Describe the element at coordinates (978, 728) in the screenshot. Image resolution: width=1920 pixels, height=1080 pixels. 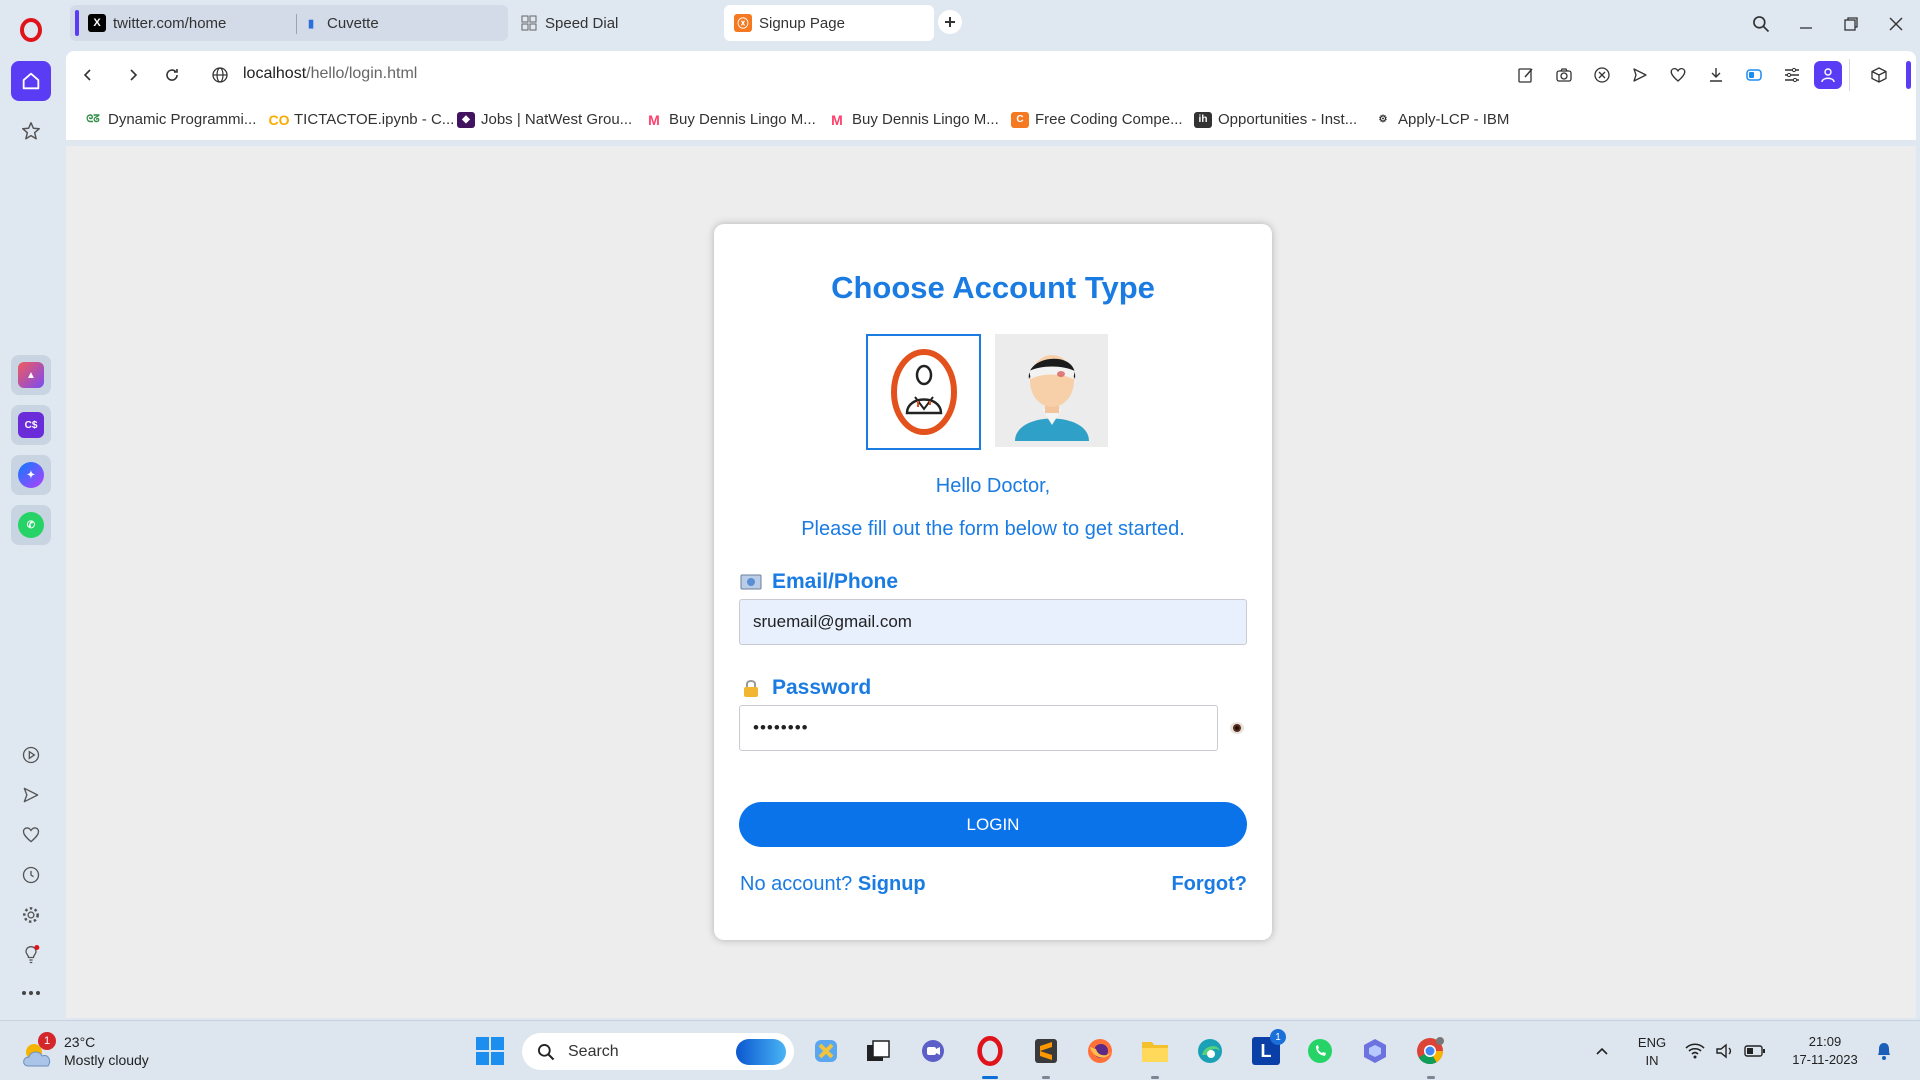
I see `password-field` at that location.